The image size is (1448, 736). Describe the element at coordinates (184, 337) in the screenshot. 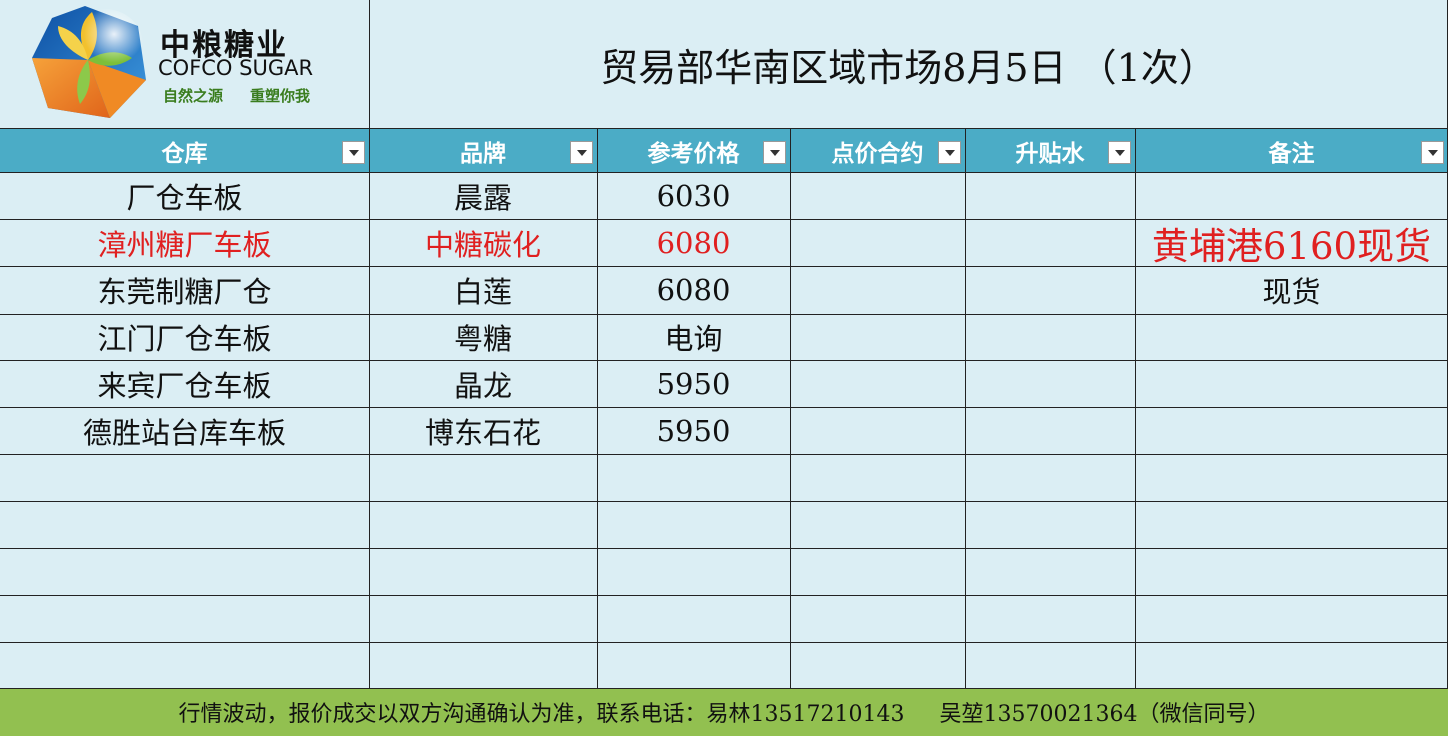

I see `cell-warehouse: 江门厂仓车板` at that location.